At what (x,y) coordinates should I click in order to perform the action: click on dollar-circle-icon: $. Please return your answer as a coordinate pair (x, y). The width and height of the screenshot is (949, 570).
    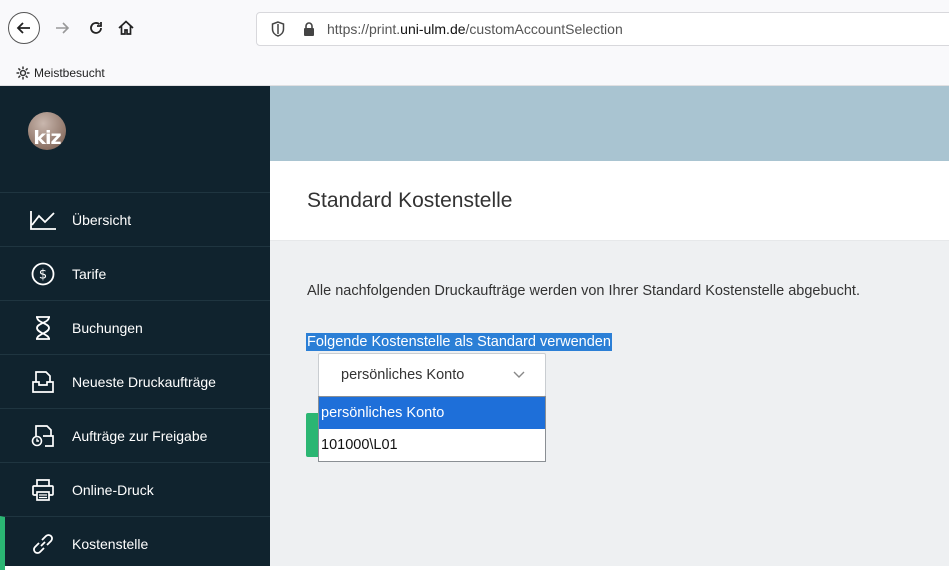
    Looking at the image, I should click on (43, 274).